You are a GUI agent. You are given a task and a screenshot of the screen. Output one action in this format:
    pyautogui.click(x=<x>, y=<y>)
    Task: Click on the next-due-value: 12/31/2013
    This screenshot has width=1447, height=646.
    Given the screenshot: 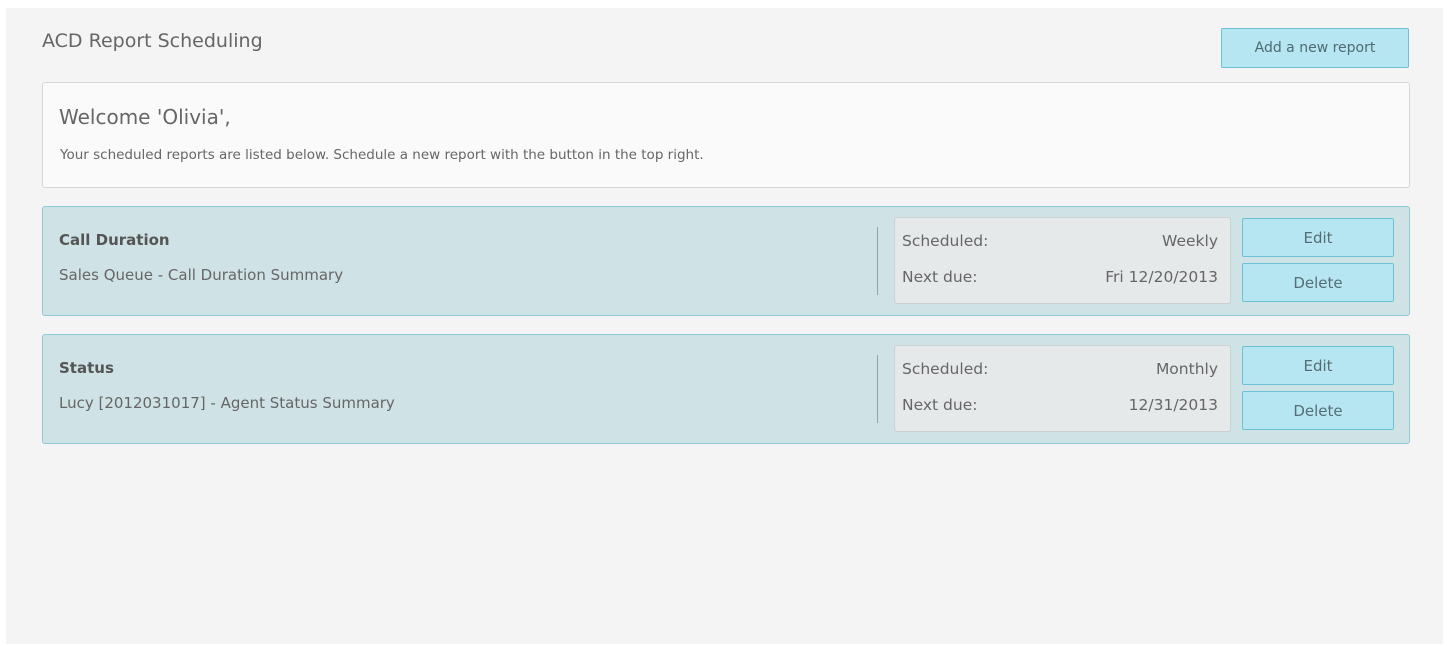 What is the action you would take?
    pyautogui.click(x=1173, y=405)
    